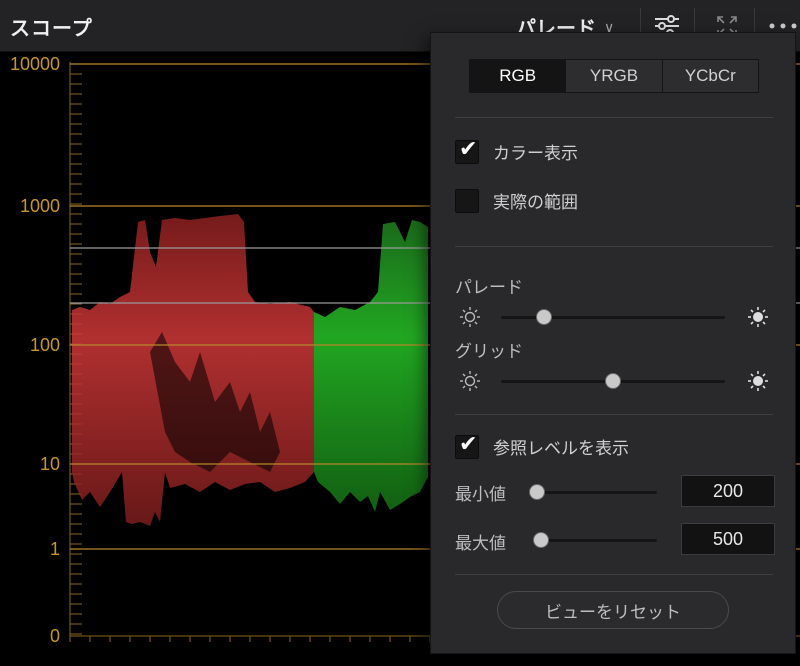 The height and width of the screenshot is (666, 800). What do you see at coordinates (49, 464) in the screenshot?
I see `y-label: 10` at bounding box center [49, 464].